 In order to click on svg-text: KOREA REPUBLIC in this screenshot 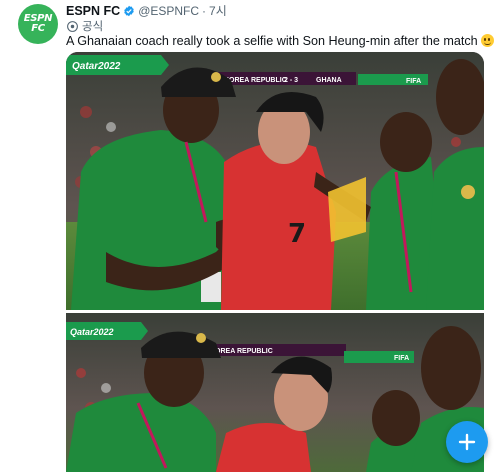, I will do `click(255, 80)`.